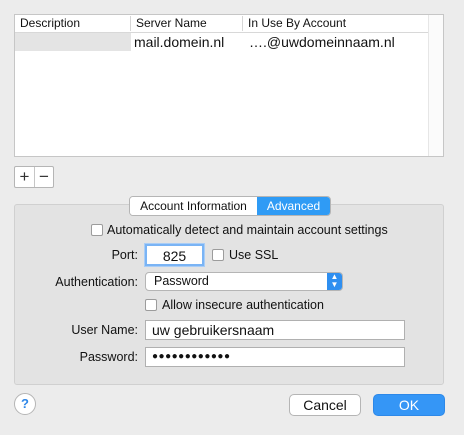 Image resolution: width=464 pixels, height=435 pixels. What do you see at coordinates (186, 23) in the screenshot?
I see `column-header-server-name: Server Name` at bounding box center [186, 23].